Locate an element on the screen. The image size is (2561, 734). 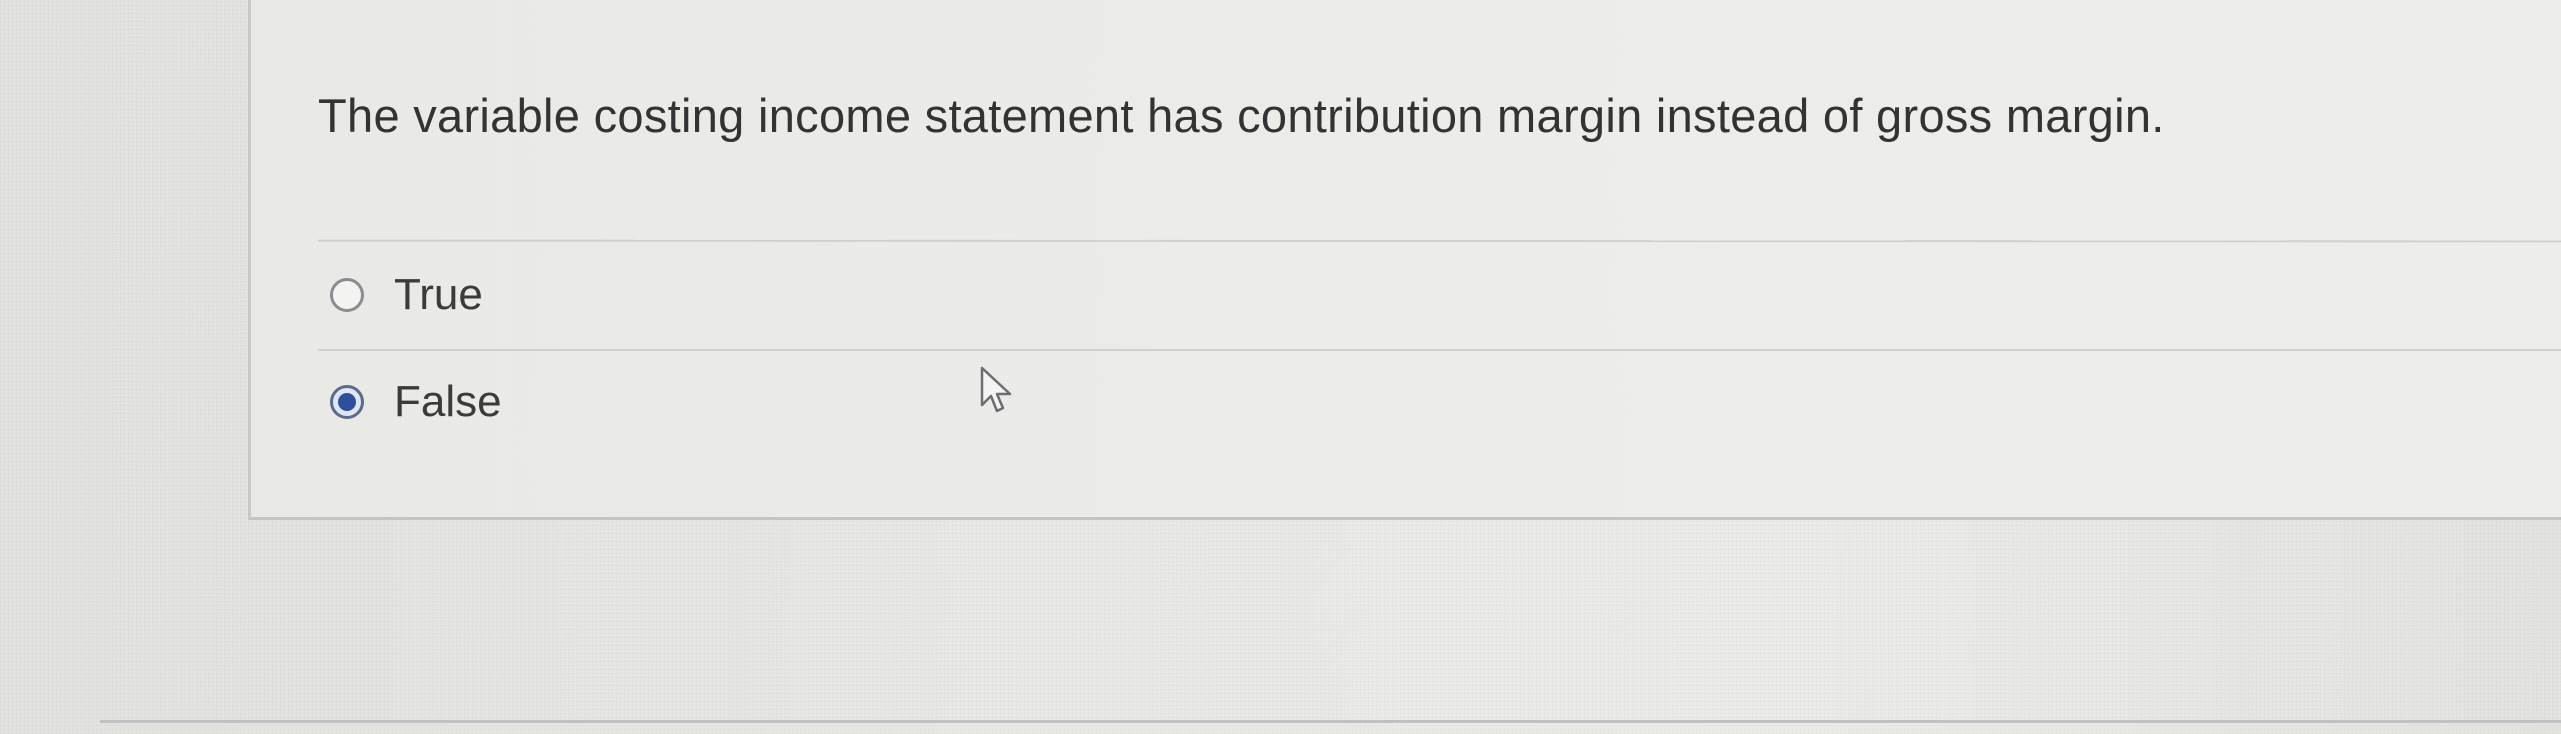
radio-button-true is located at coordinates (347, 295).